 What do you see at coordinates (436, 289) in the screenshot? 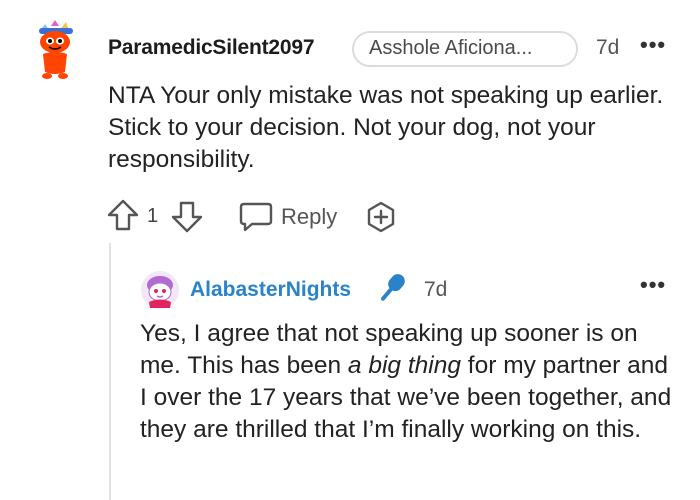
I see `reply-timestamp: 7d` at bounding box center [436, 289].